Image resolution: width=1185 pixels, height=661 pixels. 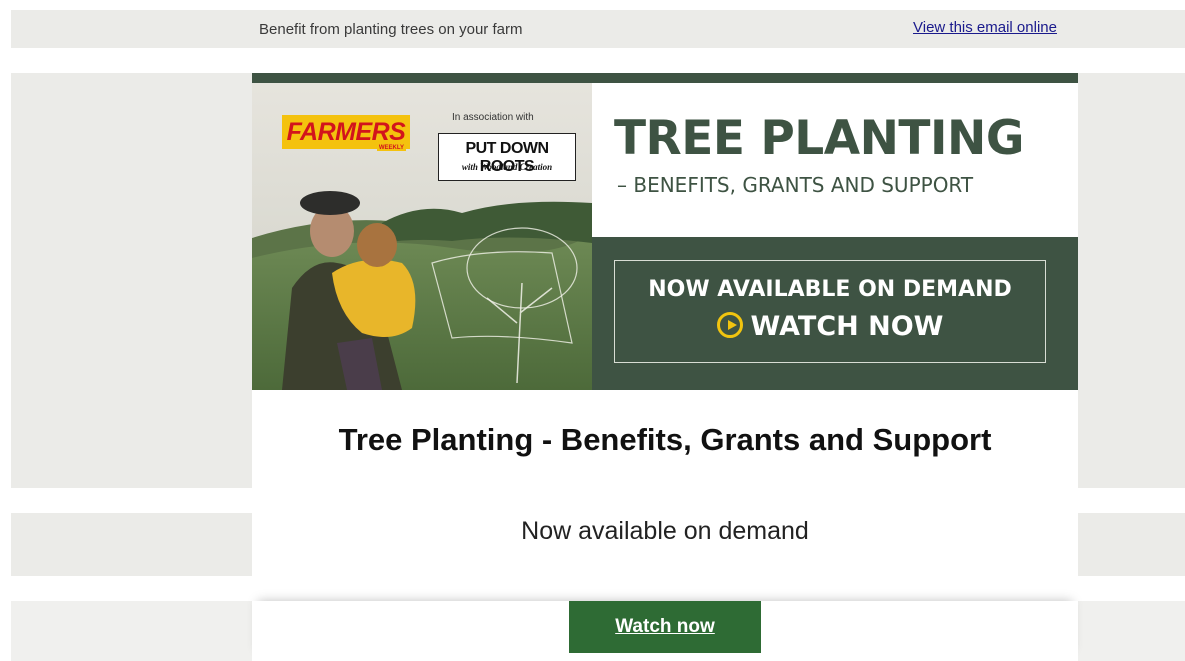 What do you see at coordinates (819, 138) in the screenshot?
I see `hero-title: TREE PLANTING` at bounding box center [819, 138].